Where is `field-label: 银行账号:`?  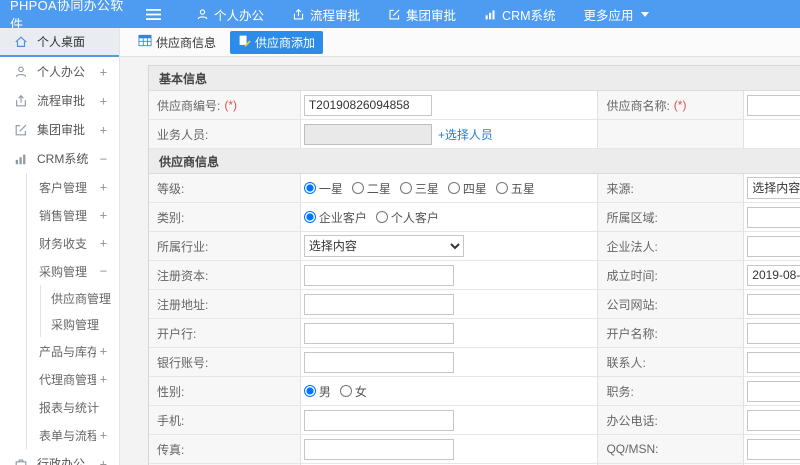 field-label: 银行账号: is located at coordinates (225, 362).